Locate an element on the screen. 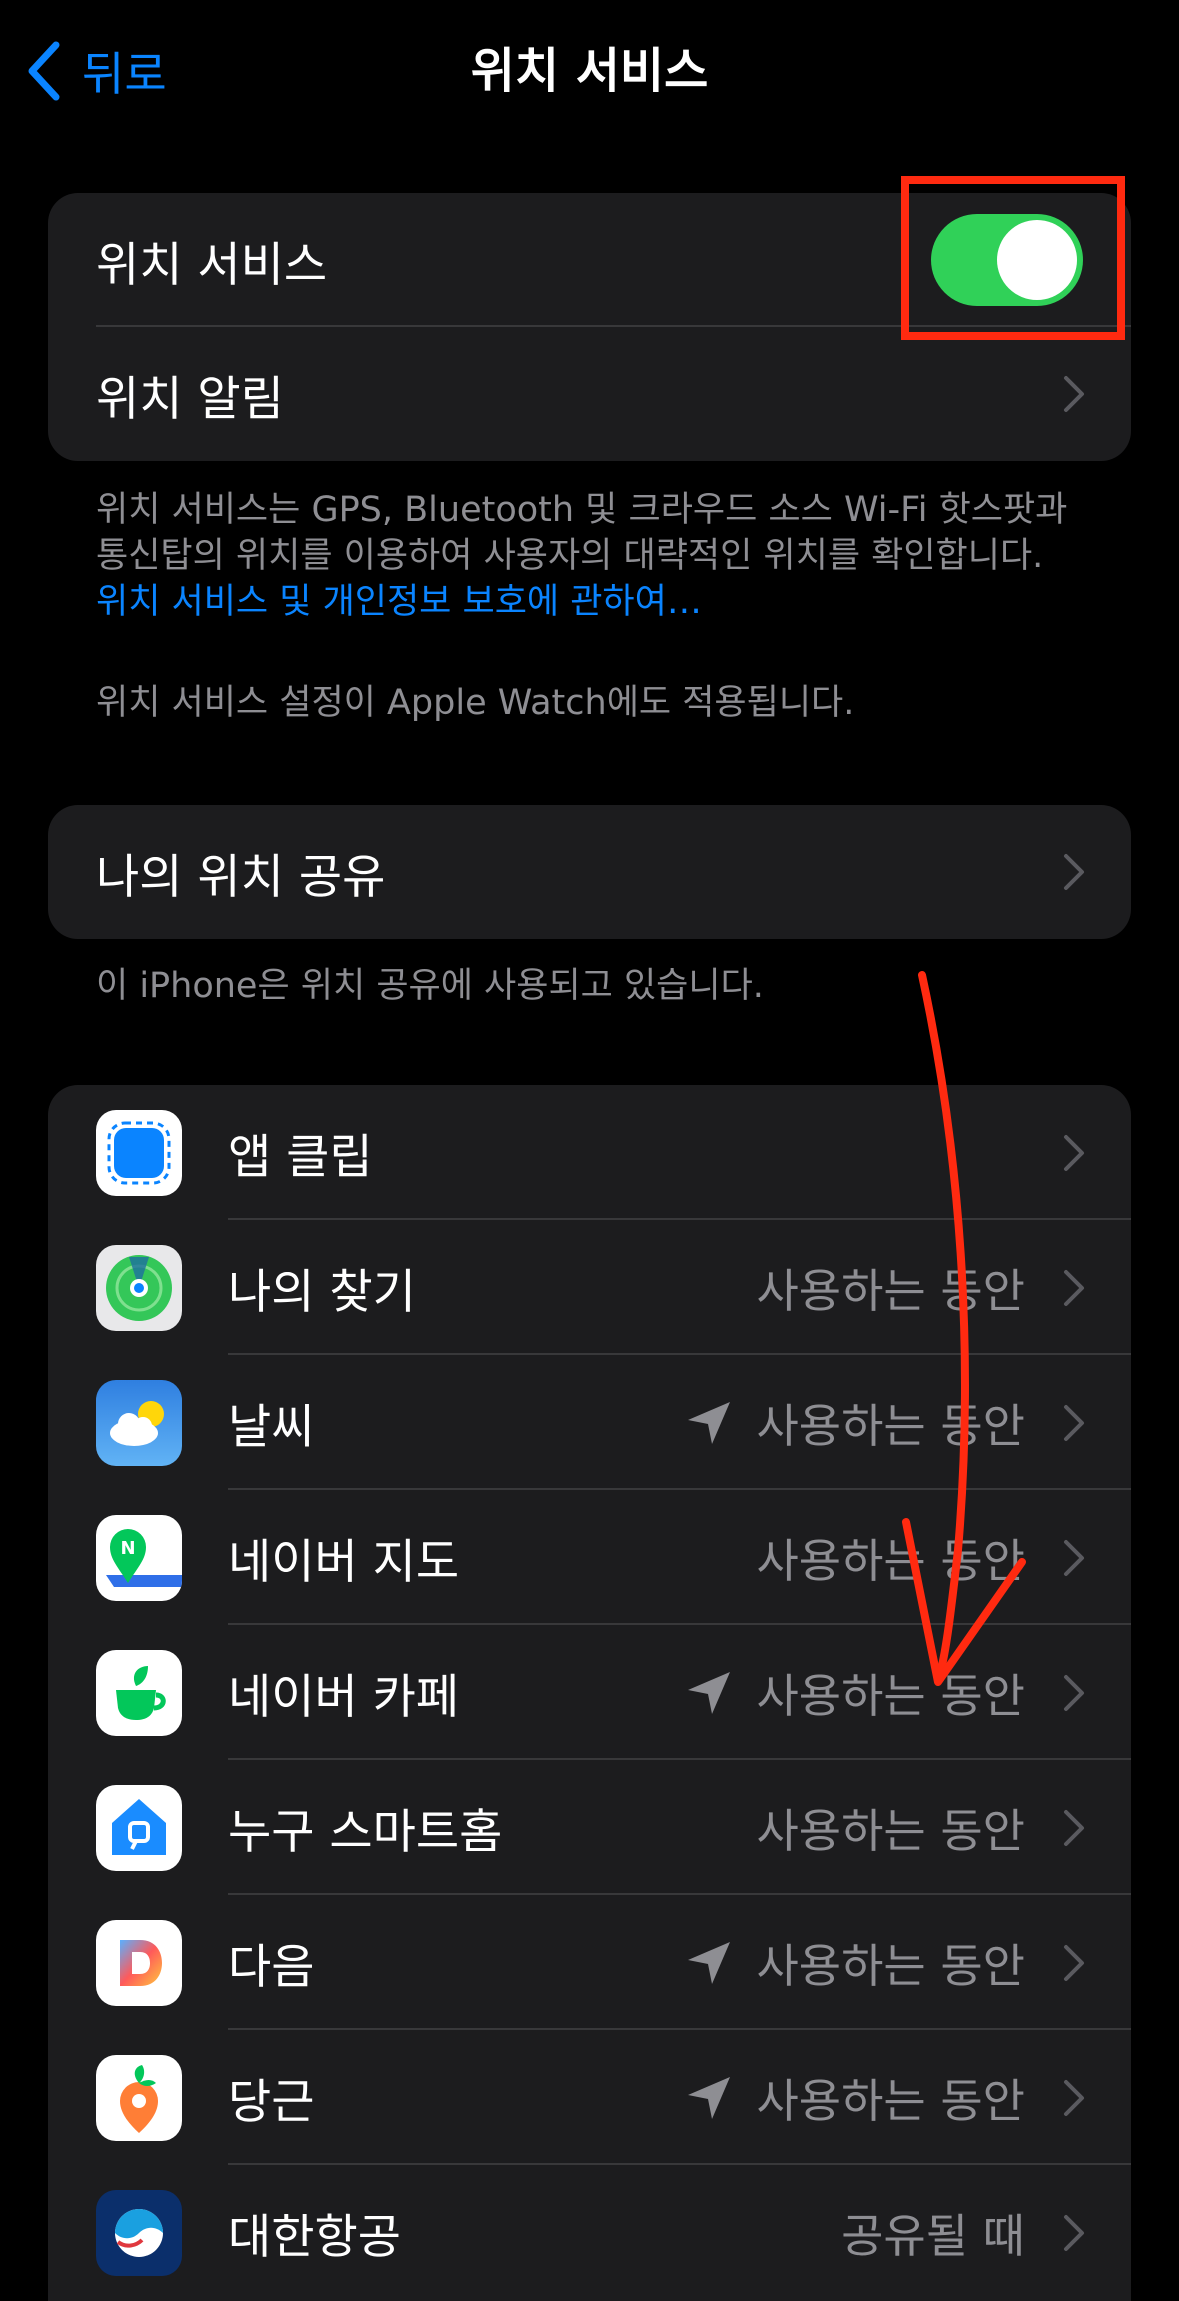 Image resolution: width=1179 pixels, height=2301 pixels. svg-text: N is located at coordinates (127, 1548).